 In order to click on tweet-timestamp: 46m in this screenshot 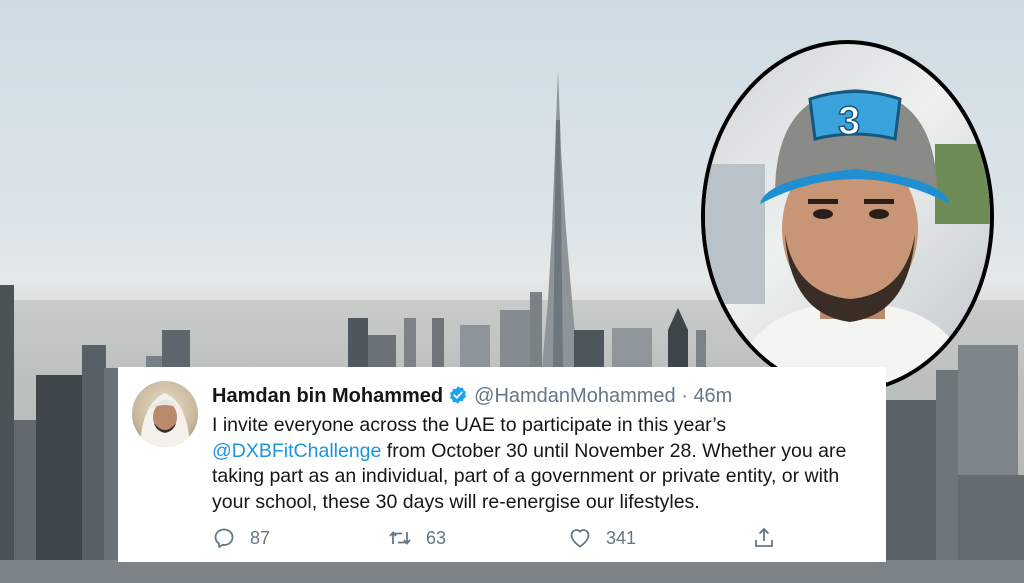, I will do `click(712, 396)`.